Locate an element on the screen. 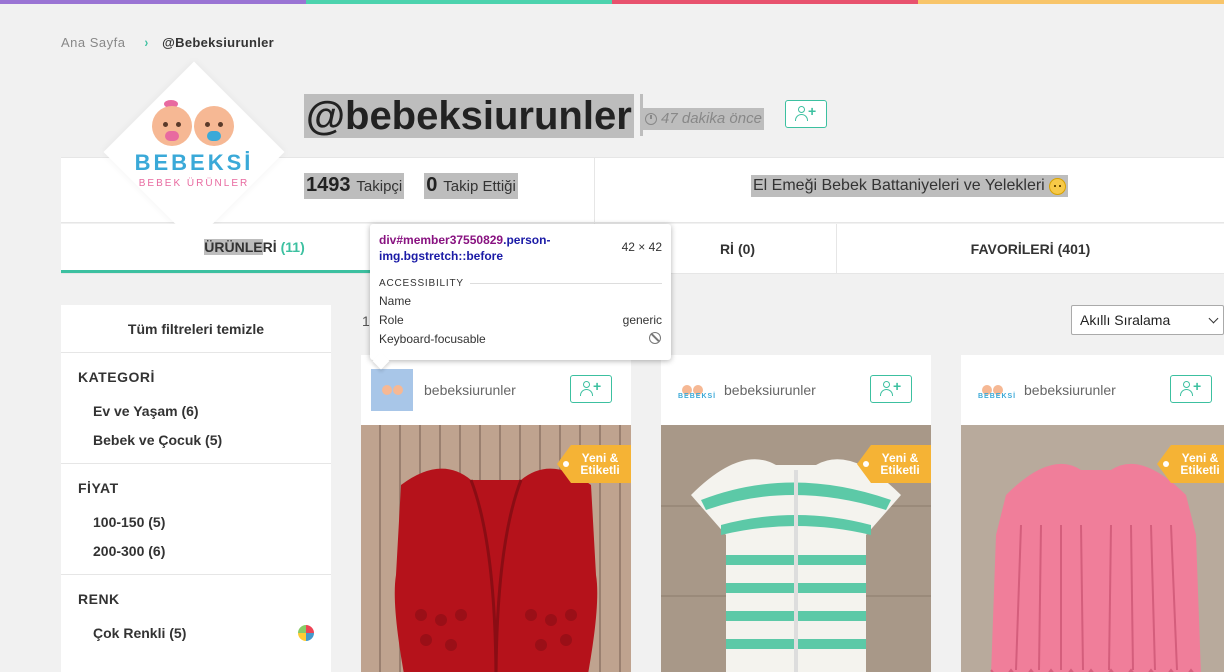 The height and width of the screenshot is (672, 1224). filter-group-price: FİYAT 100-150 (5) 200-300 (6) is located at coordinates (196, 519).